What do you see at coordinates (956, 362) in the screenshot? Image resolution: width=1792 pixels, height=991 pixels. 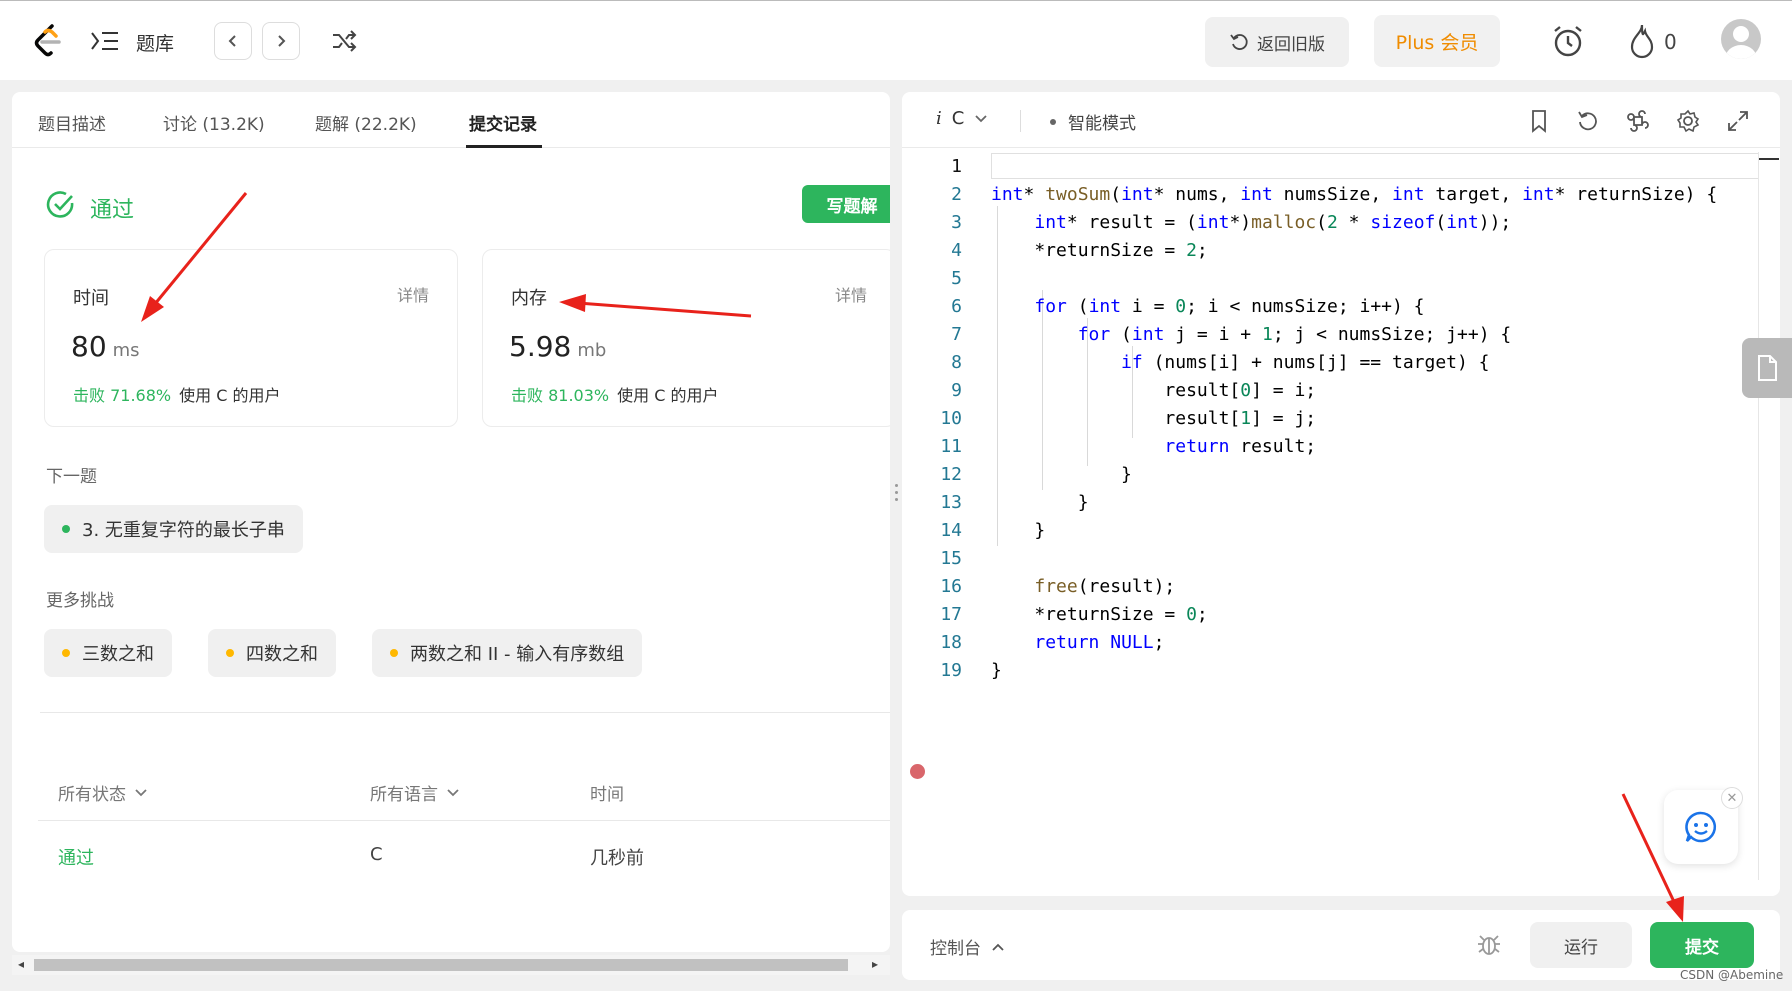 I see `line-number: 8` at bounding box center [956, 362].